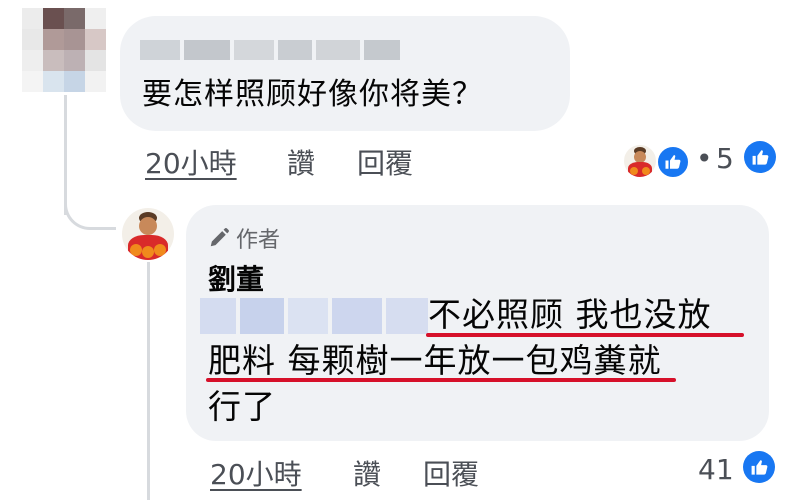 The image size is (800, 500). Describe the element at coordinates (367, 473) in the screenshot. I see `reply-like-button: 讚` at that location.